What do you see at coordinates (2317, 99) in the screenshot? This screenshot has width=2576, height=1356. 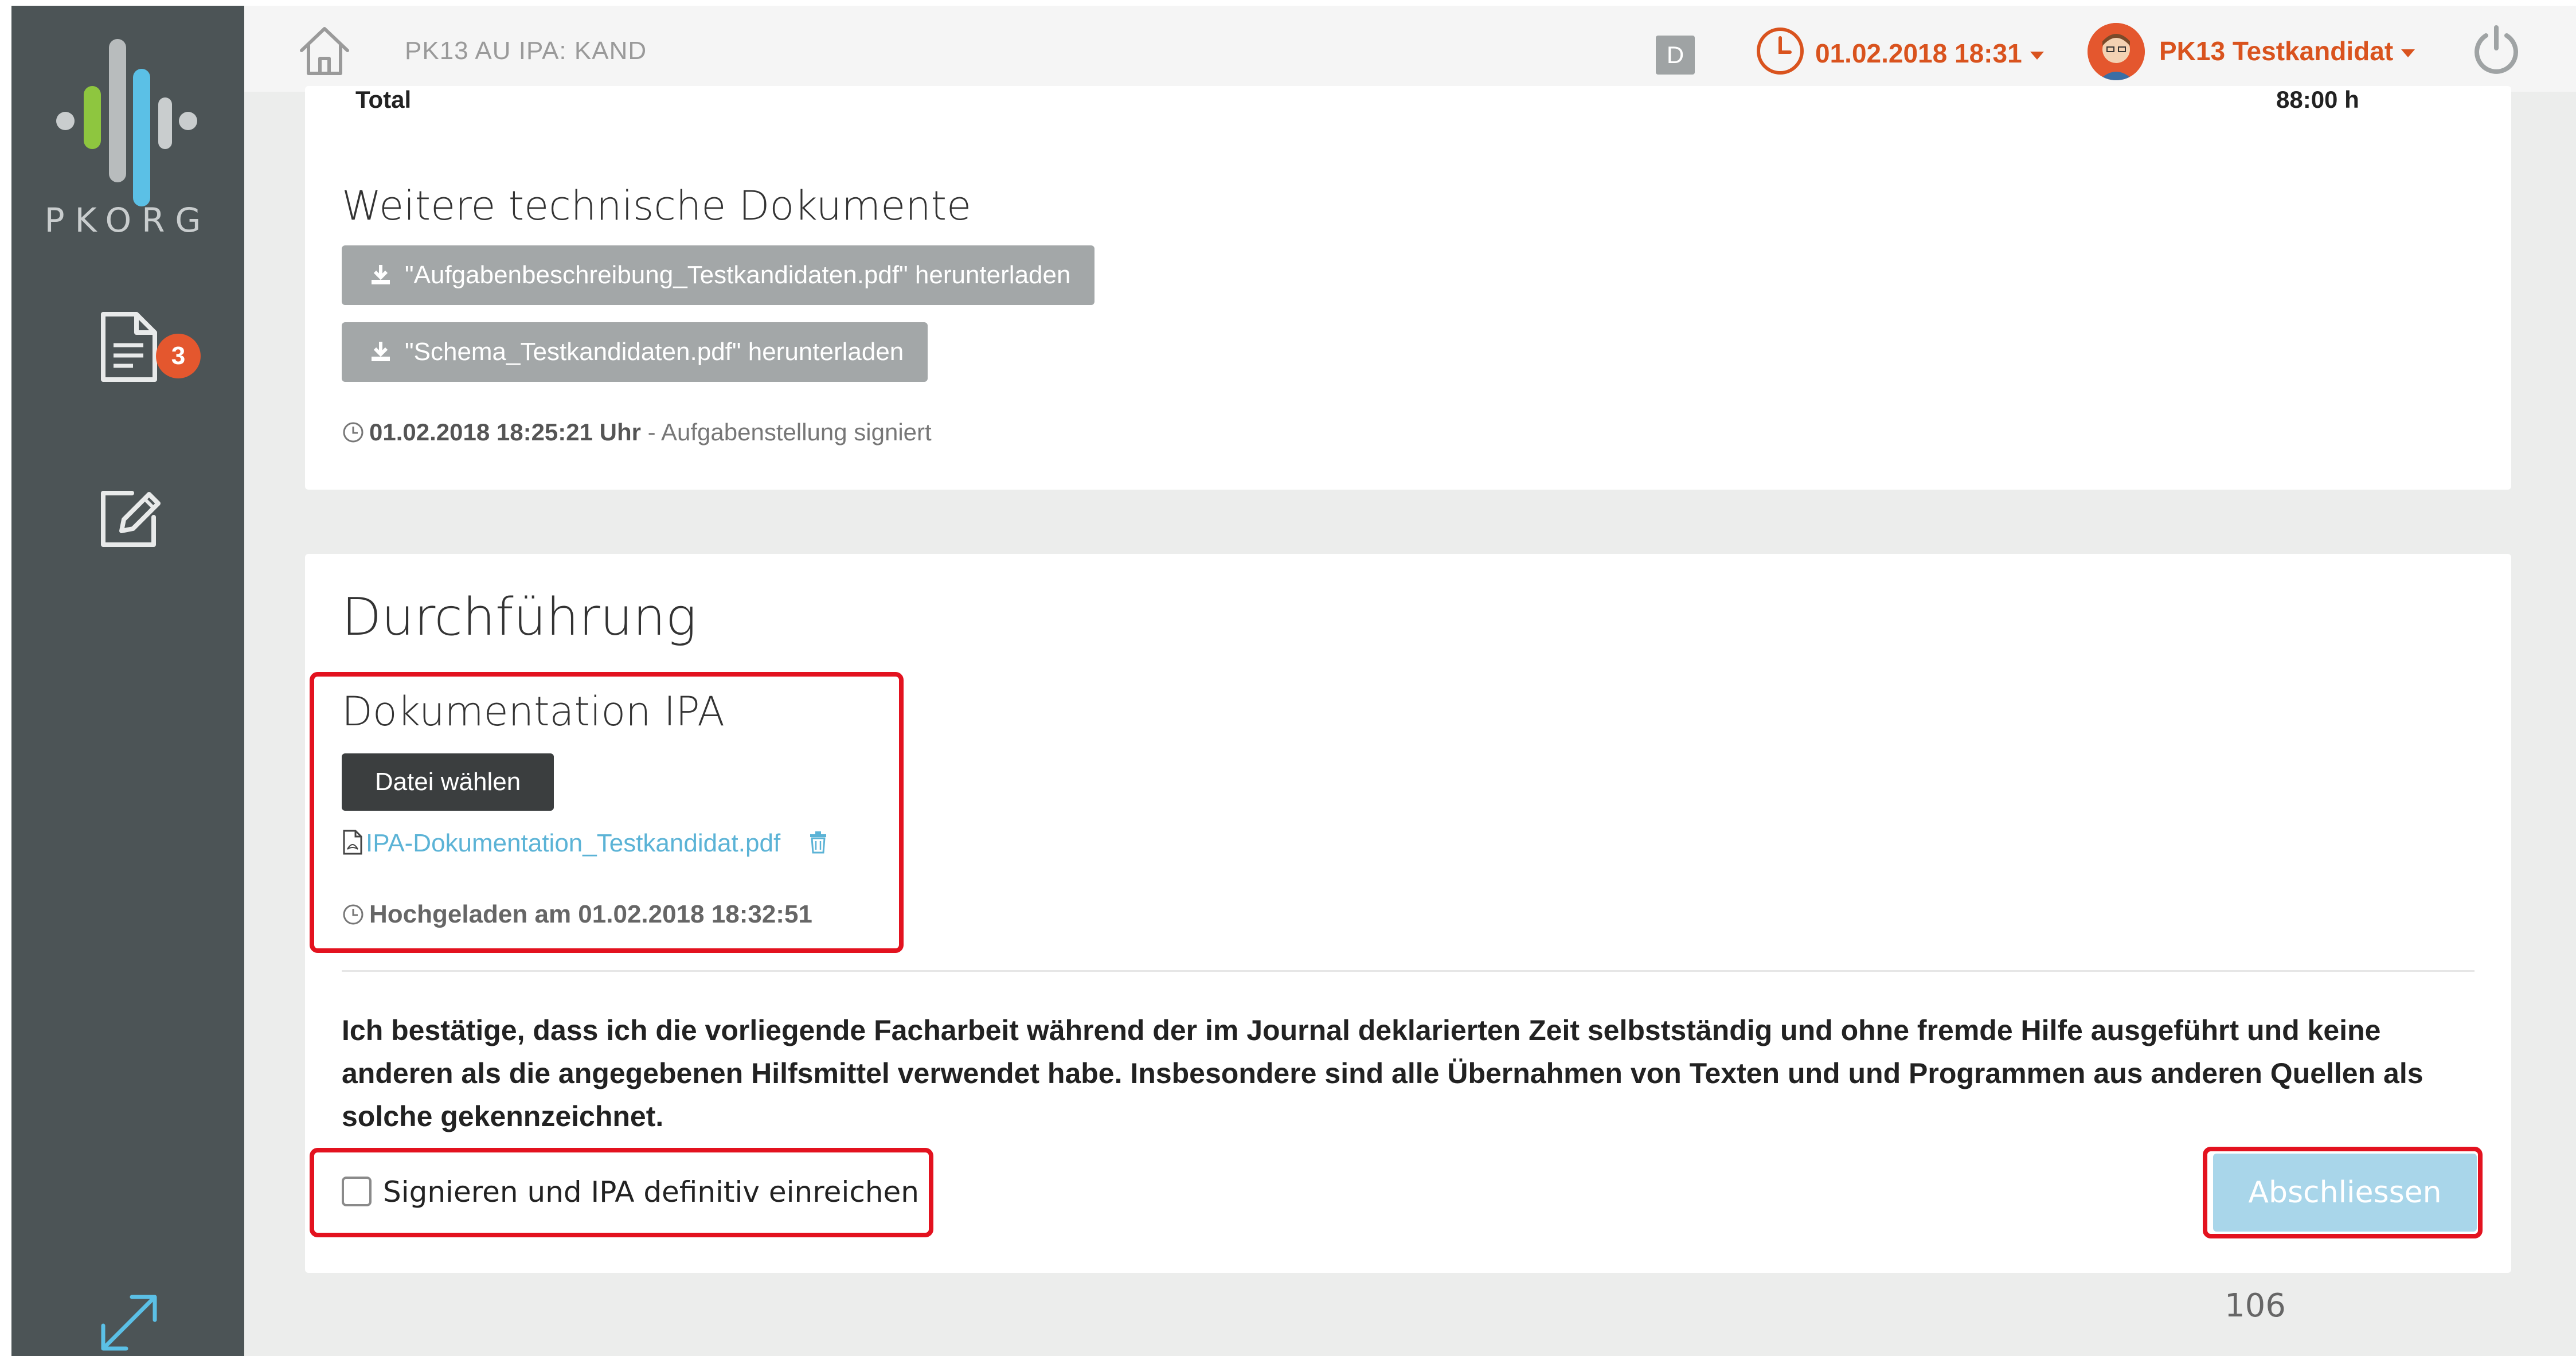 I see `total-value: 88:00 h` at bounding box center [2317, 99].